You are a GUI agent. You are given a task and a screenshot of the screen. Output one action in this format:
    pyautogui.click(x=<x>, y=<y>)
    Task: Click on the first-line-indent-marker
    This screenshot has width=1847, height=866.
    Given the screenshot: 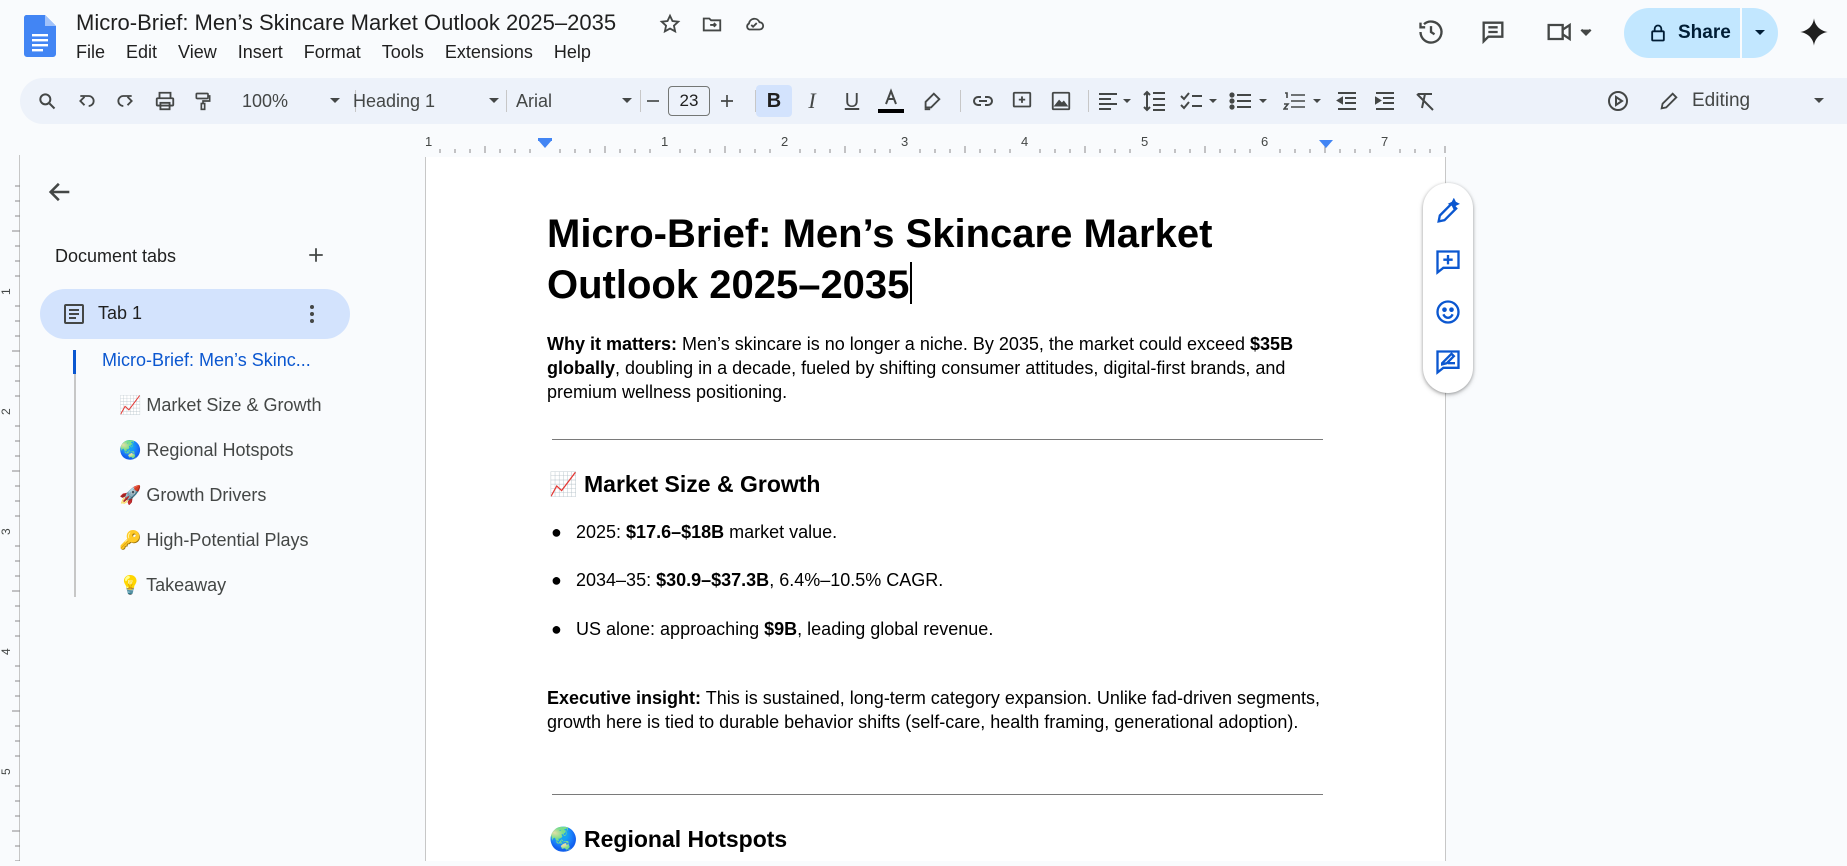 What is the action you would take?
    pyautogui.click(x=545, y=139)
    